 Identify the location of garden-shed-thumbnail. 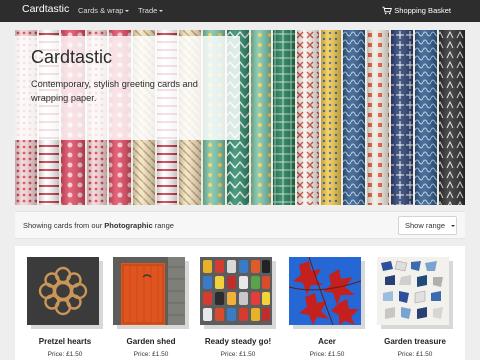
(152, 294).